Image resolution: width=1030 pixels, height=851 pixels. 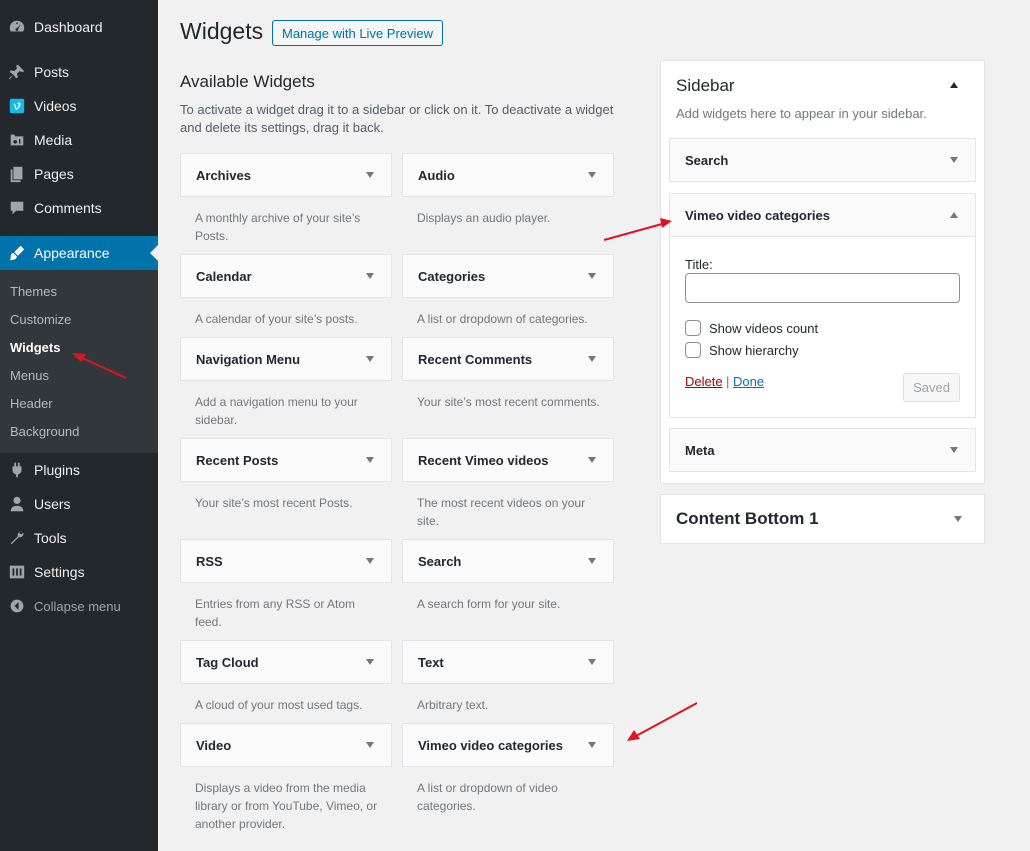 What do you see at coordinates (705, 86) in the screenshot?
I see `sidebar-area-title: Sidebar` at bounding box center [705, 86].